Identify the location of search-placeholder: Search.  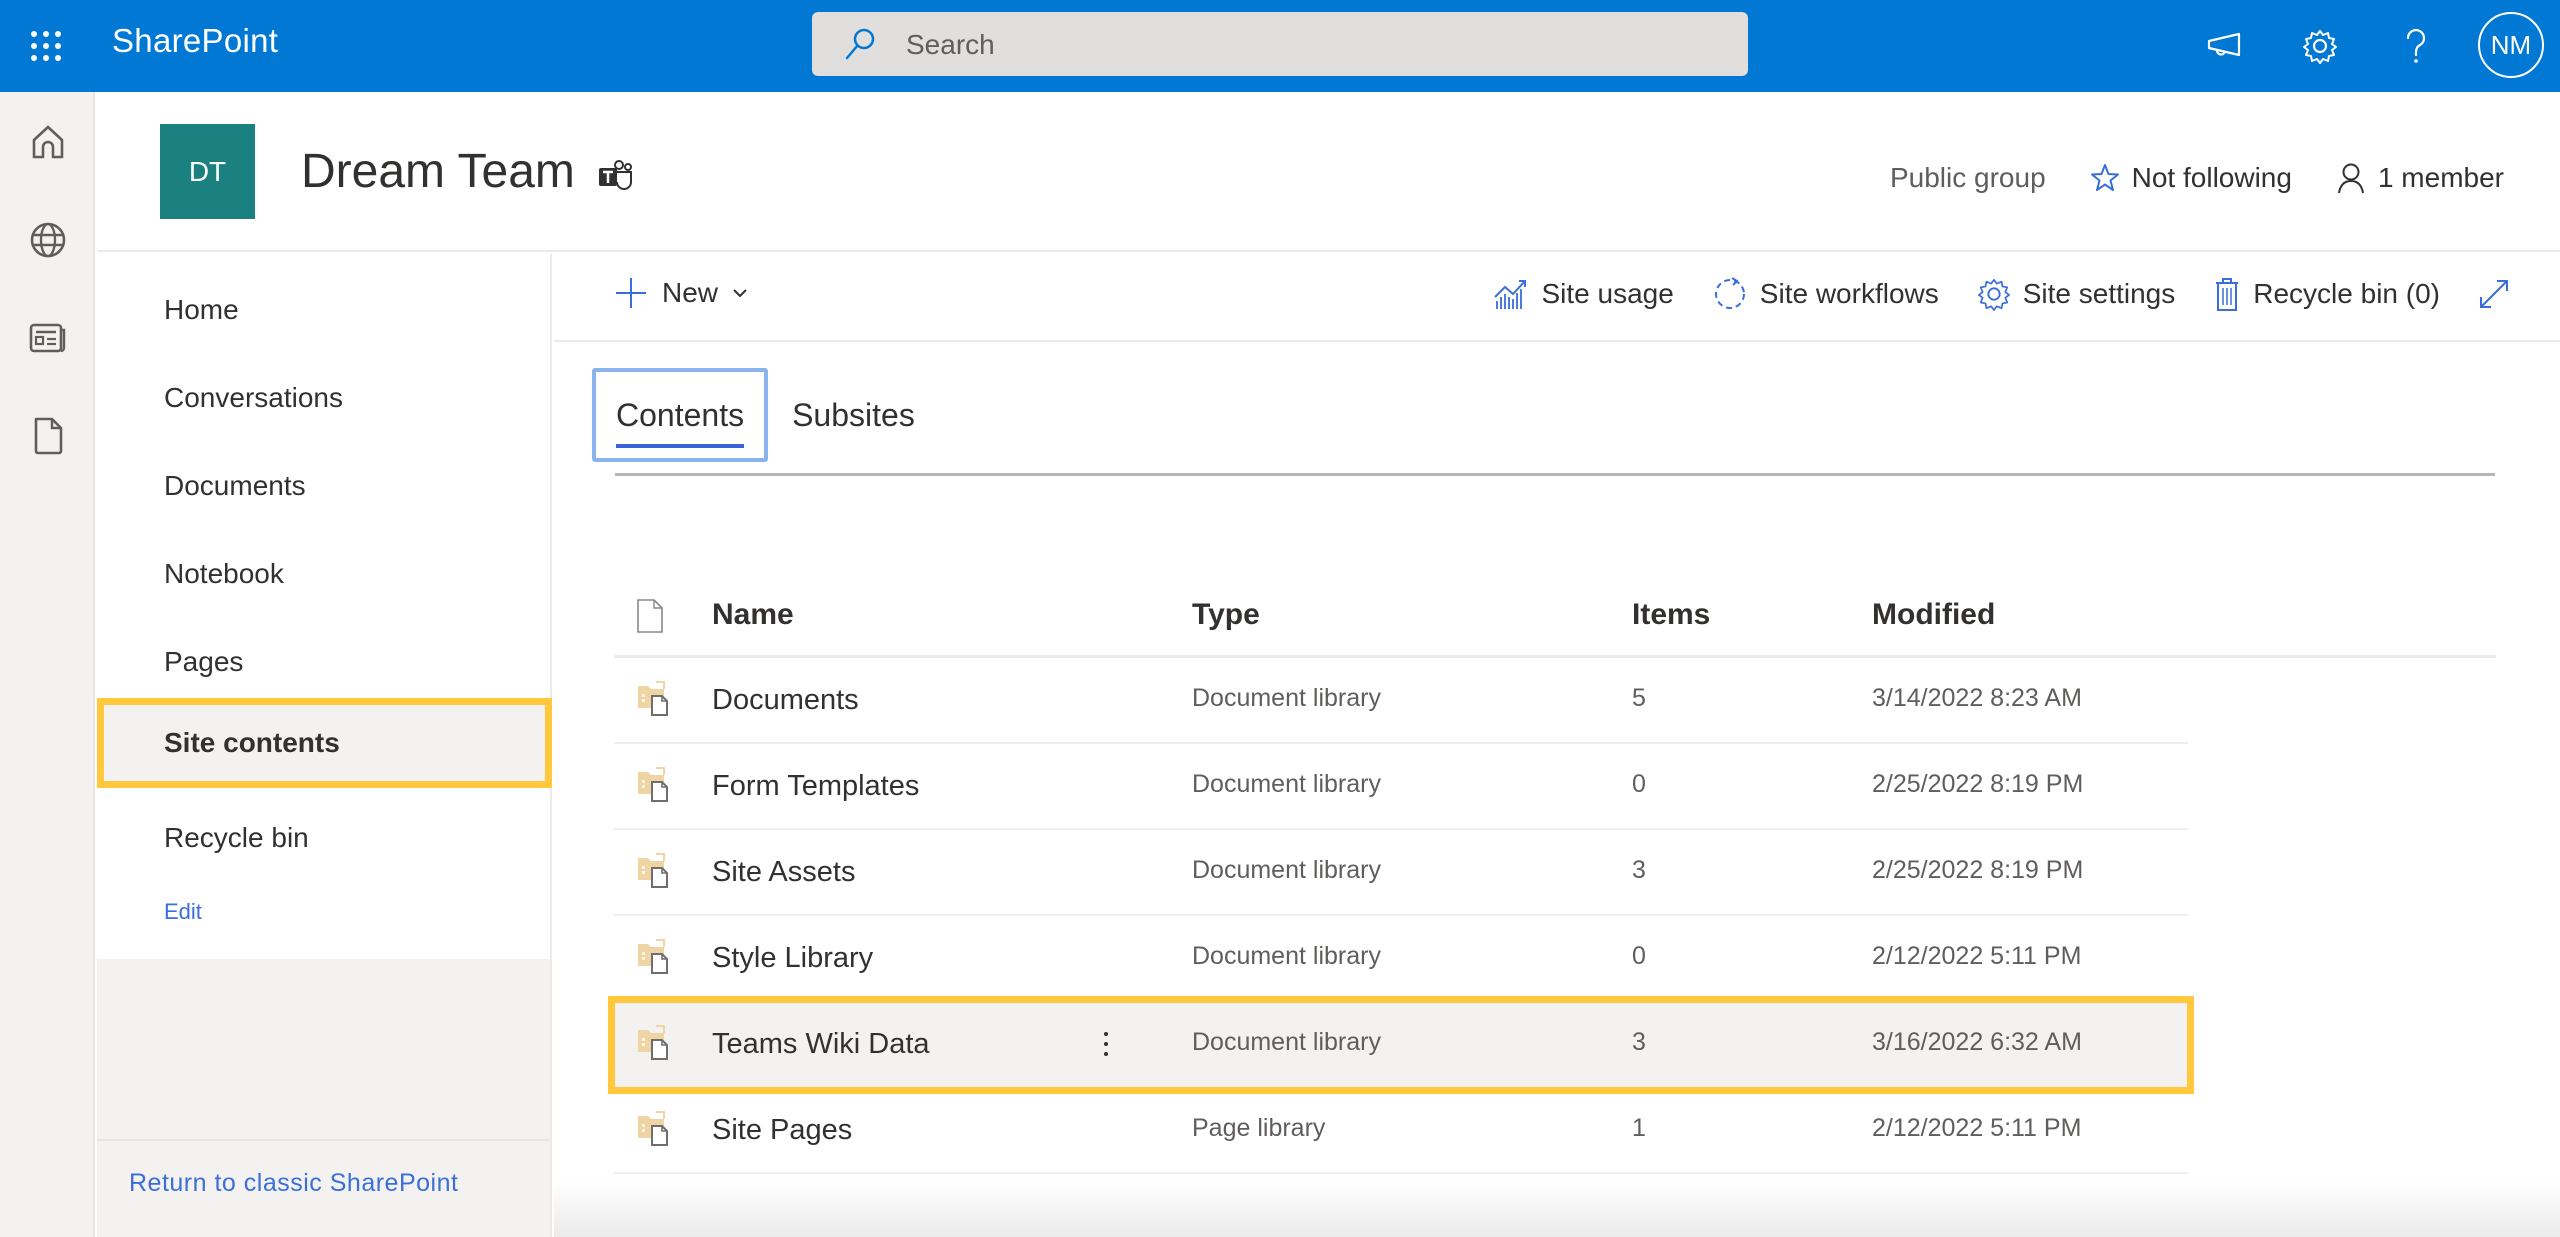
(950, 44).